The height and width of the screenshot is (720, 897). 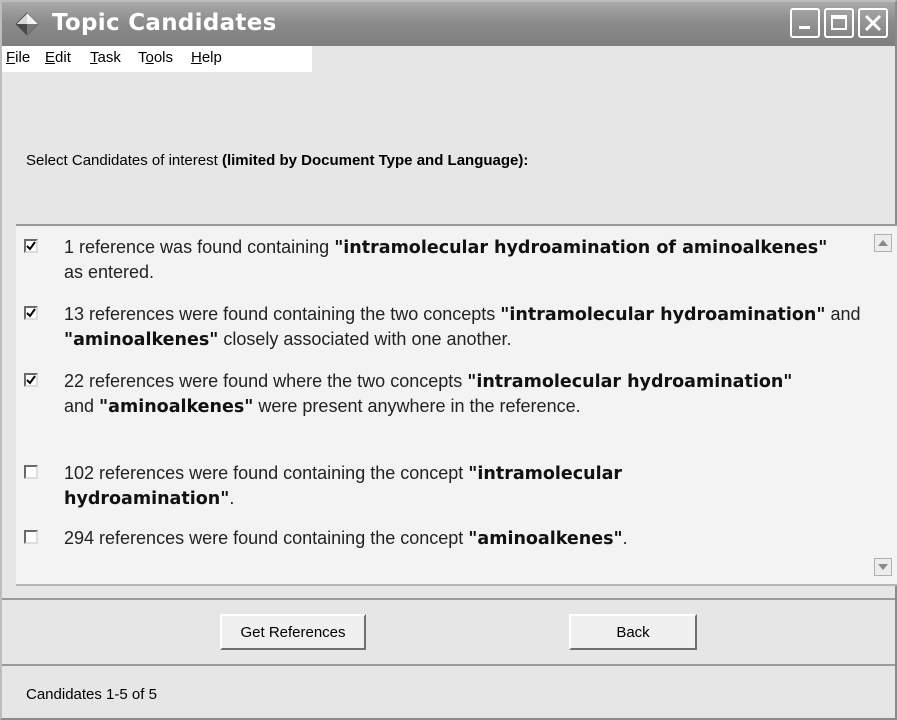 I want to click on menu-help: Help, so click(x=206, y=57).